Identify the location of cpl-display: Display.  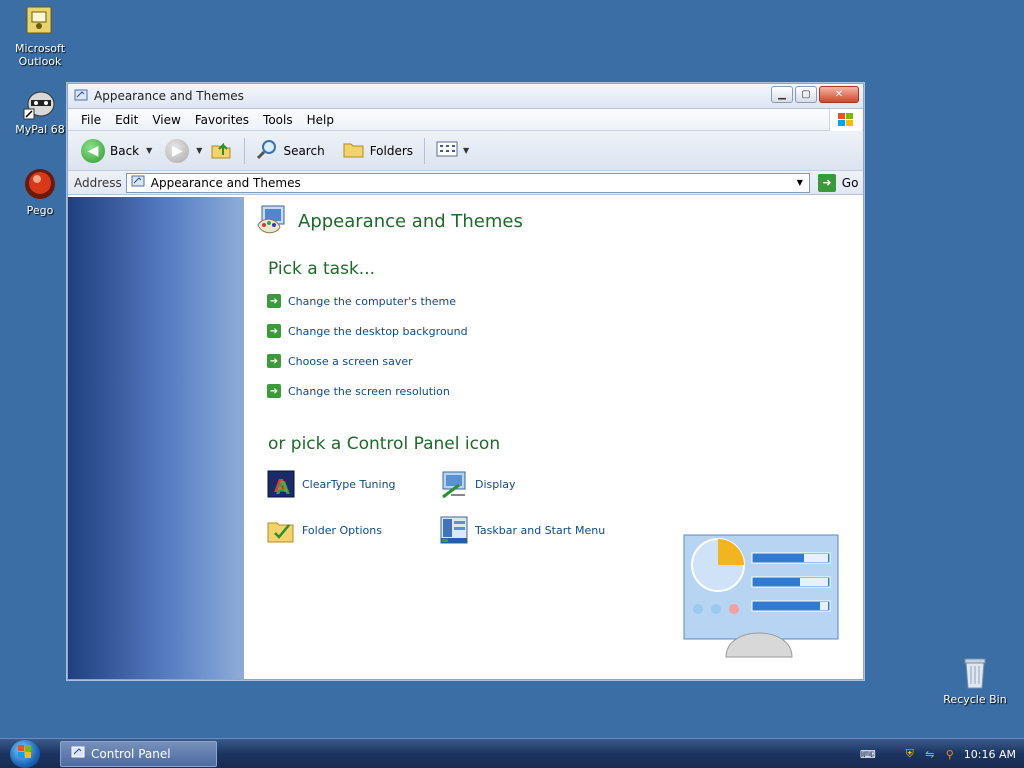
(477, 484).